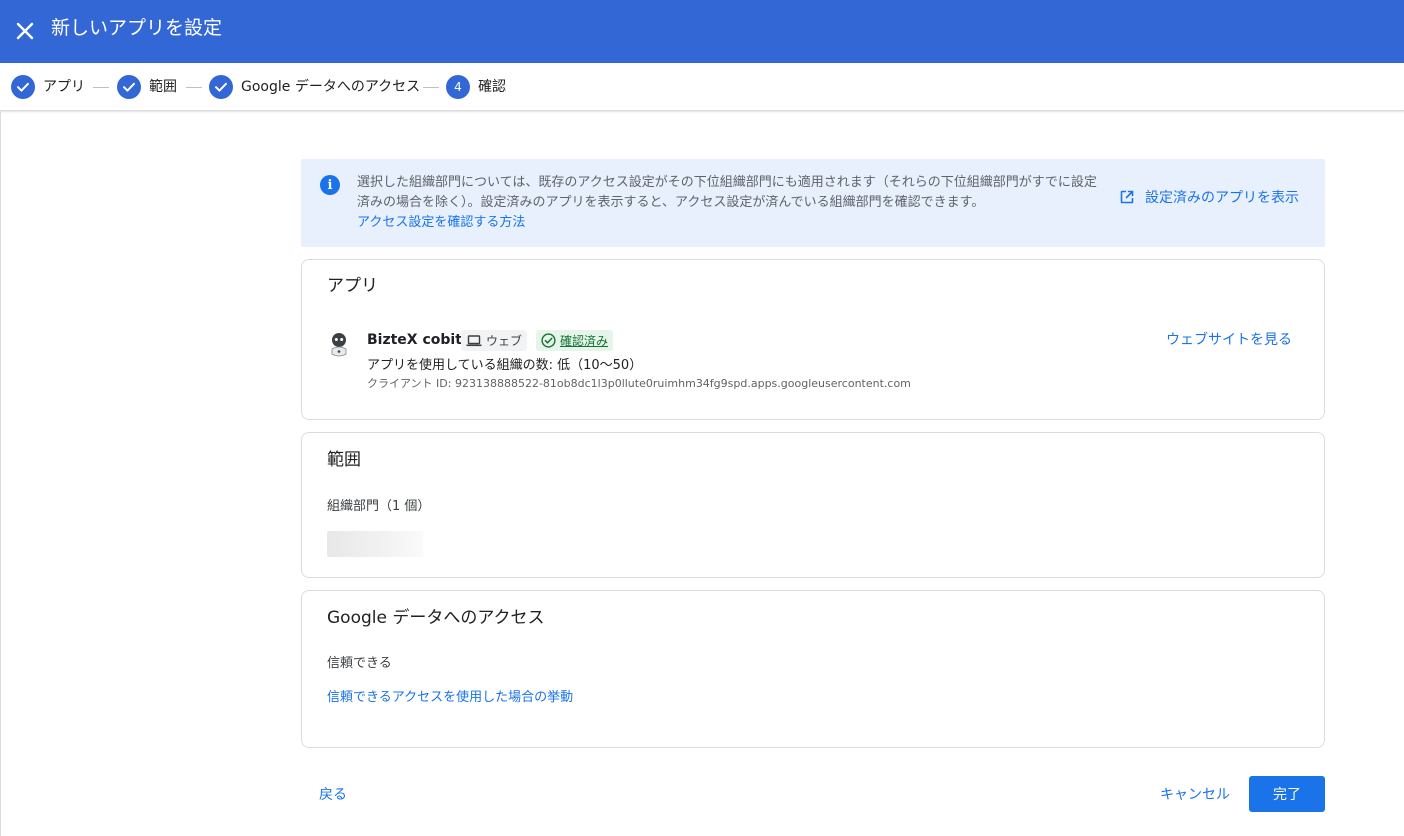 Image resolution: width=1404 pixels, height=836 pixels. What do you see at coordinates (333, 794) in the screenshot?
I see `back-button: 戻る` at bounding box center [333, 794].